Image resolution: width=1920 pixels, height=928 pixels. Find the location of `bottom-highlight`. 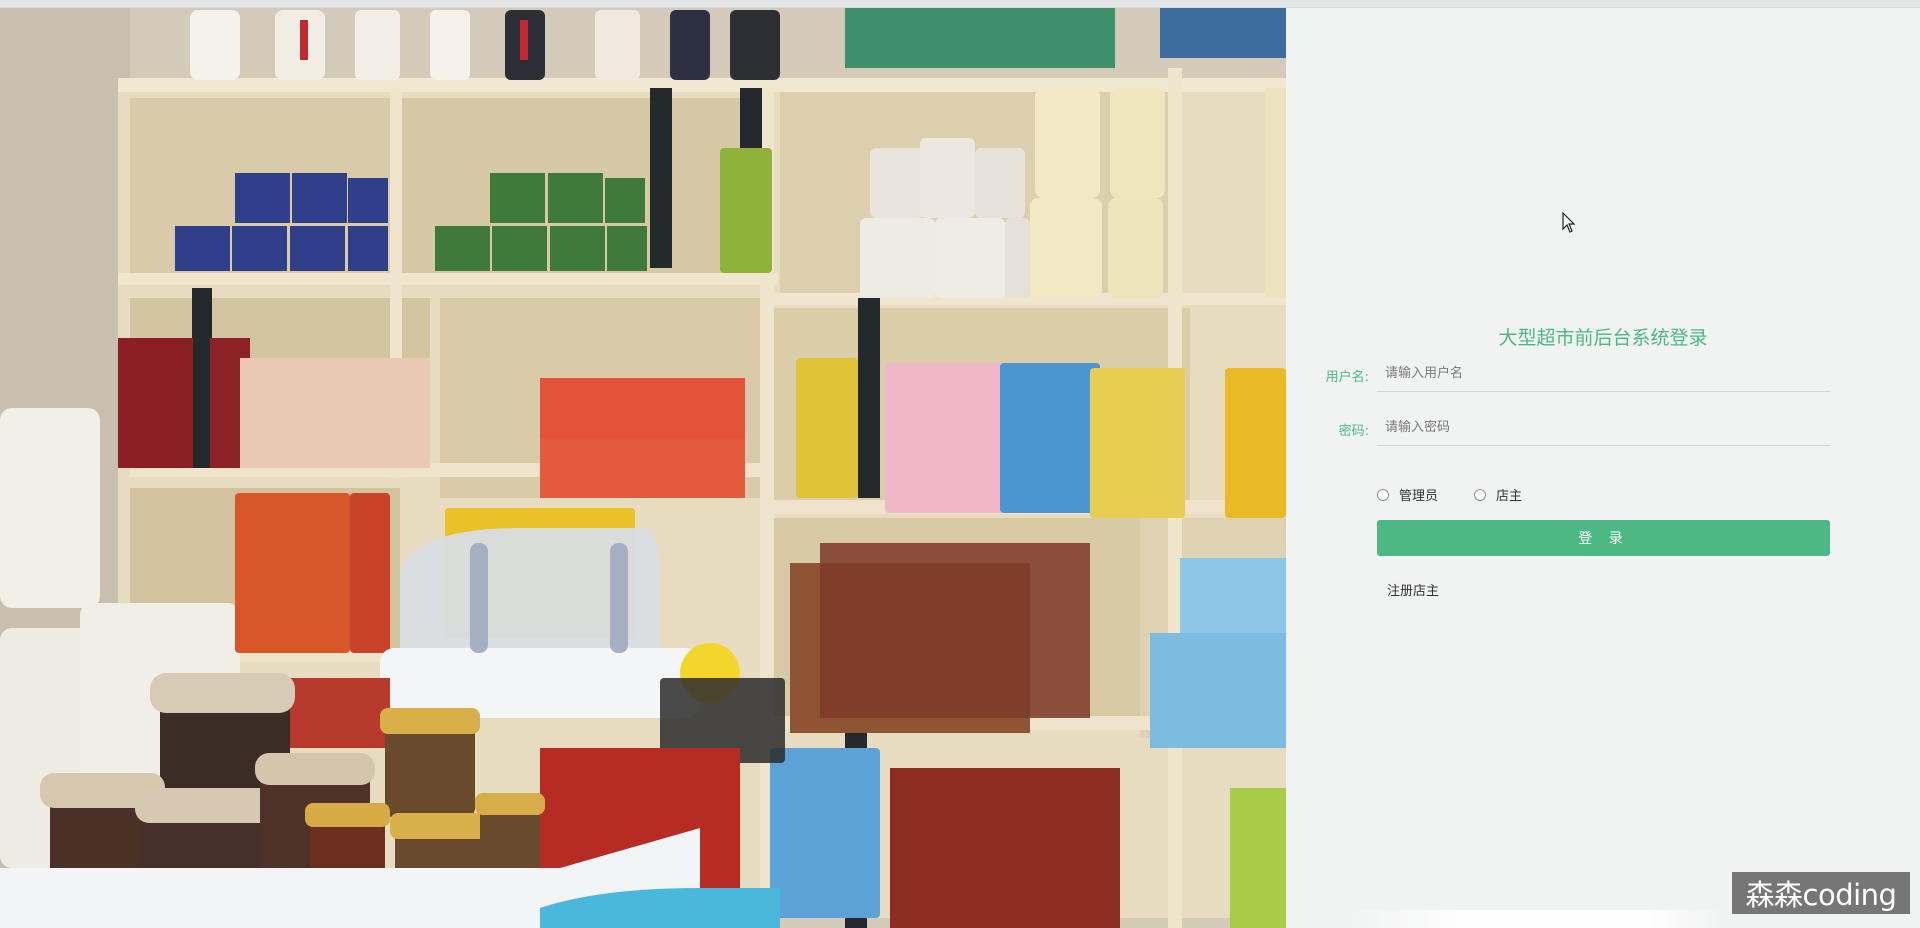

bottom-highlight is located at coordinates (1535, 919).